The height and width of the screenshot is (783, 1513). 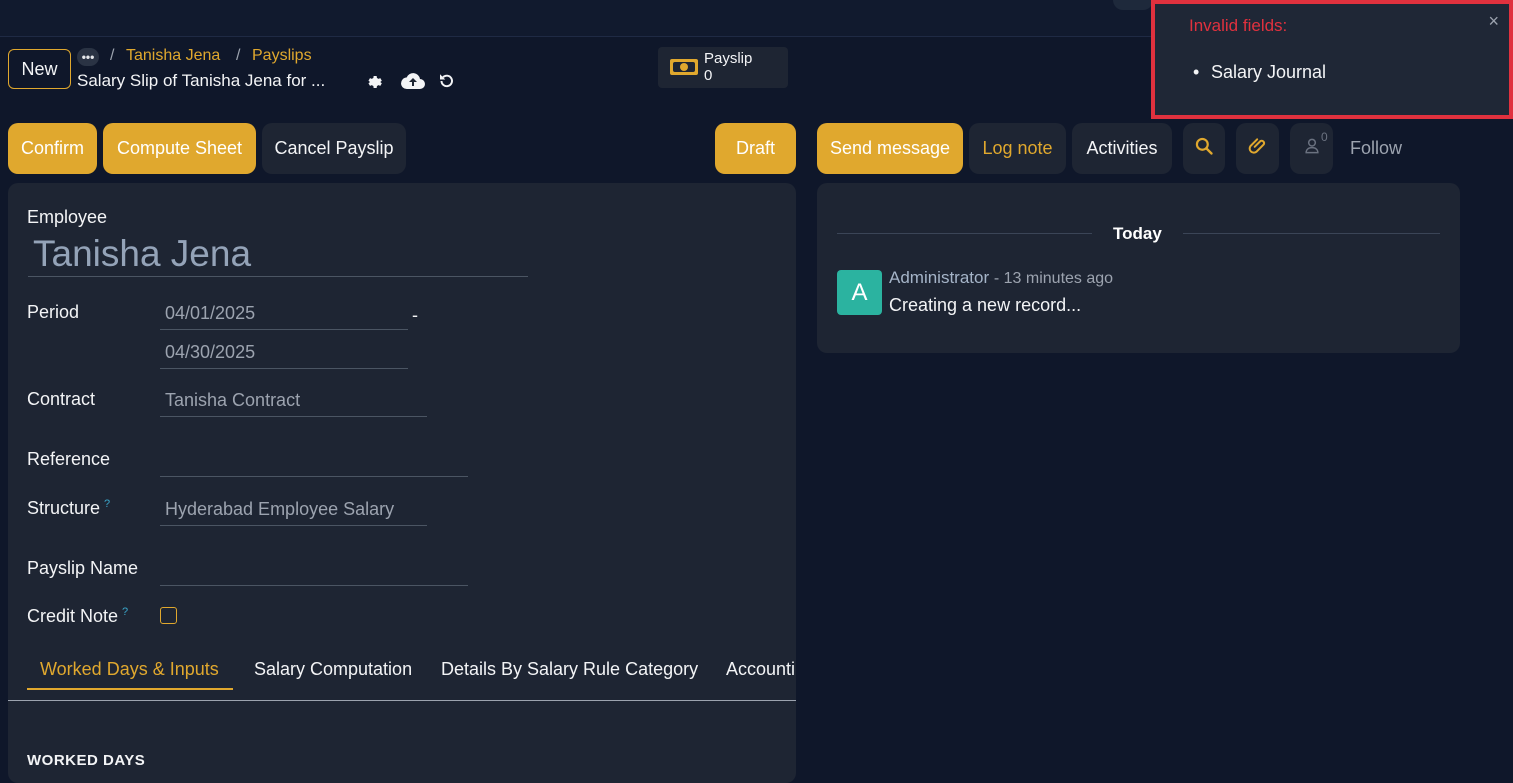 What do you see at coordinates (1259, 72) in the screenshot?
I see `invalid-field-item: Salary Journal` at bounding box center [1259, 72].